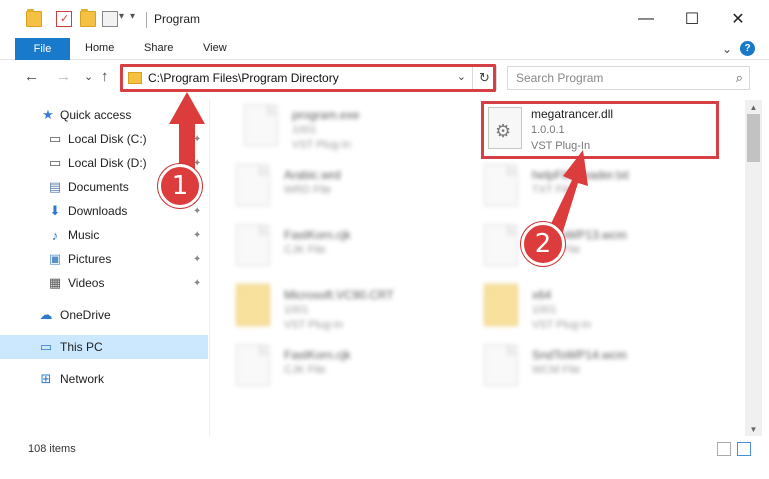  Describe the element at coordinates (64, 19) in the screenshot. I see `properties-icon: ✓` at that location.